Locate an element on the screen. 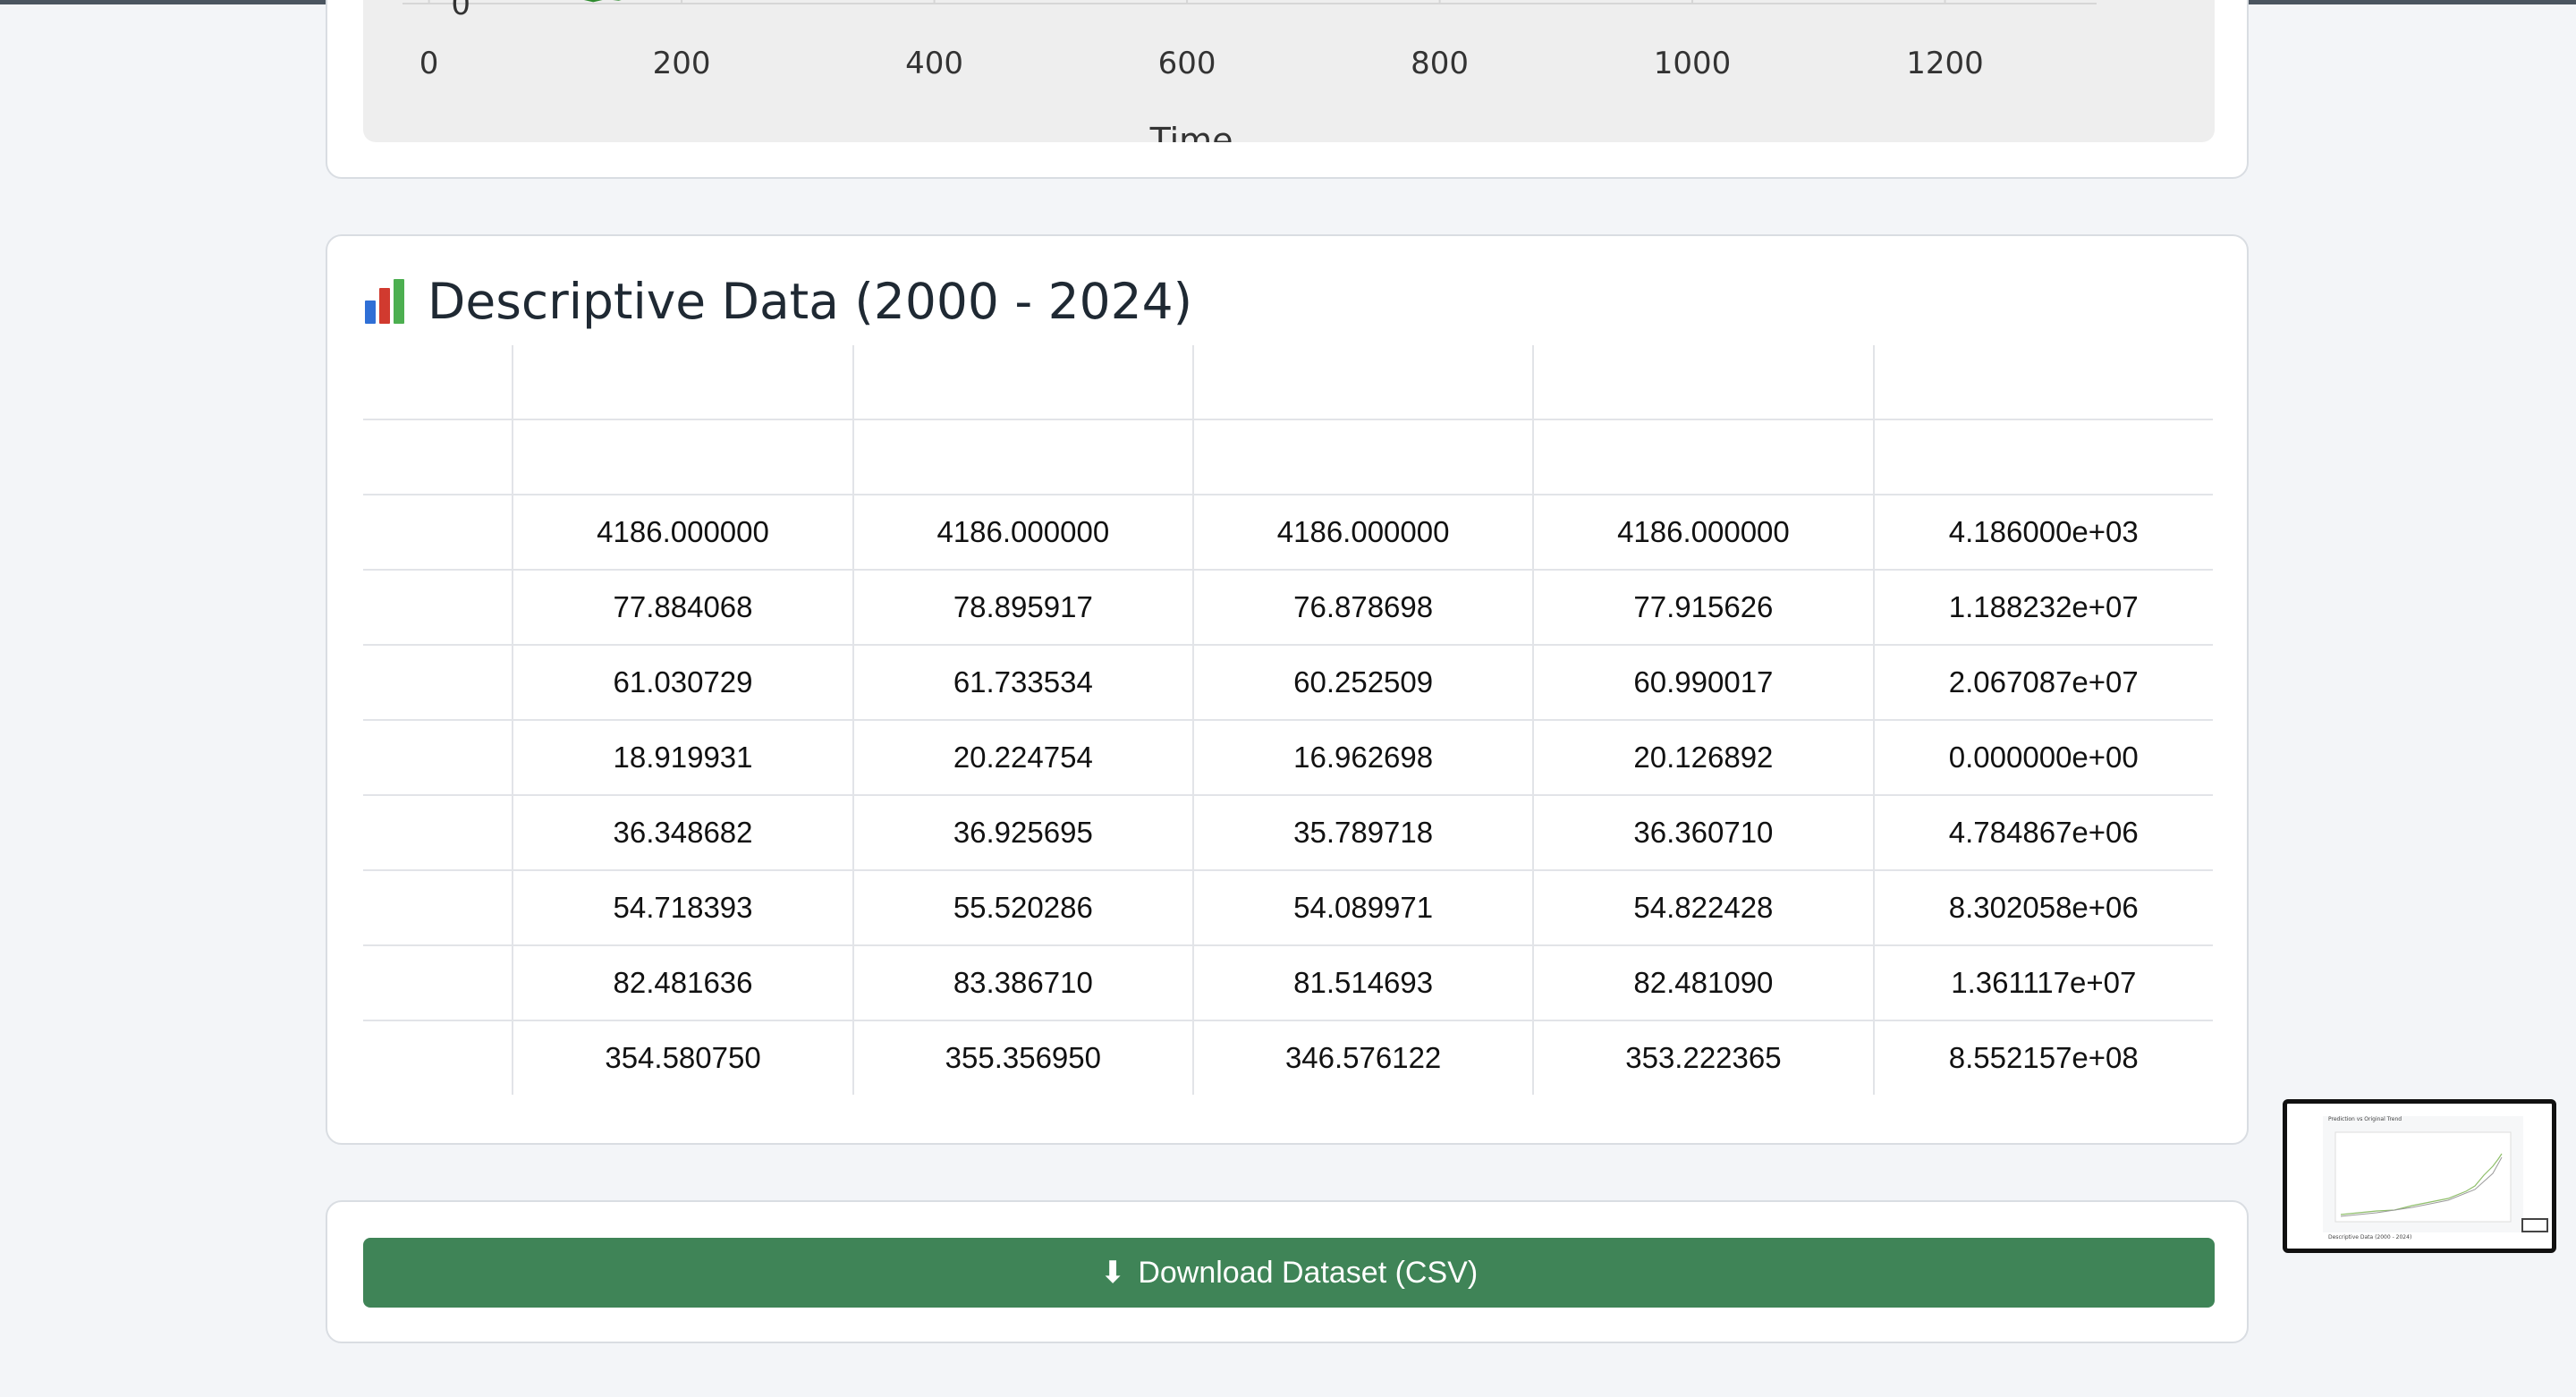 This screenshot has height=1397, width=2576. table-cell: 36.360710 is located at coordinates (1703, 832).